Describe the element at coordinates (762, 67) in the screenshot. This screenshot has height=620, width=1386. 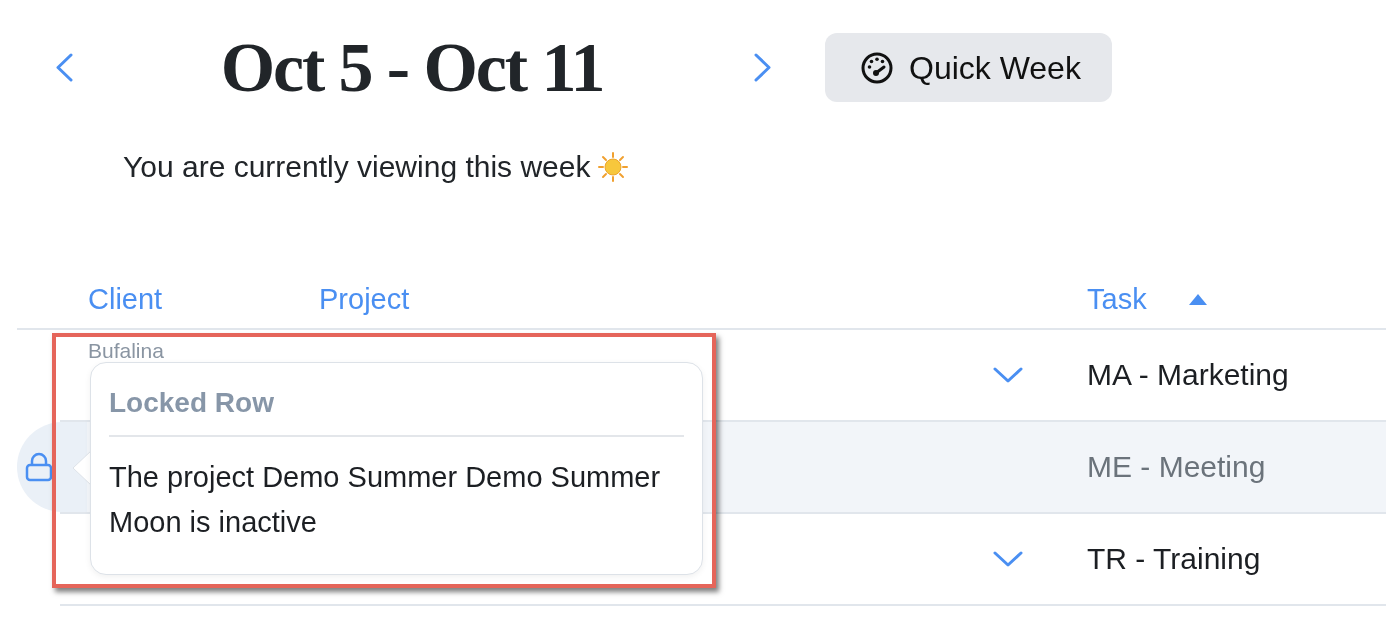
I see `chevron-right-icon` at that location.